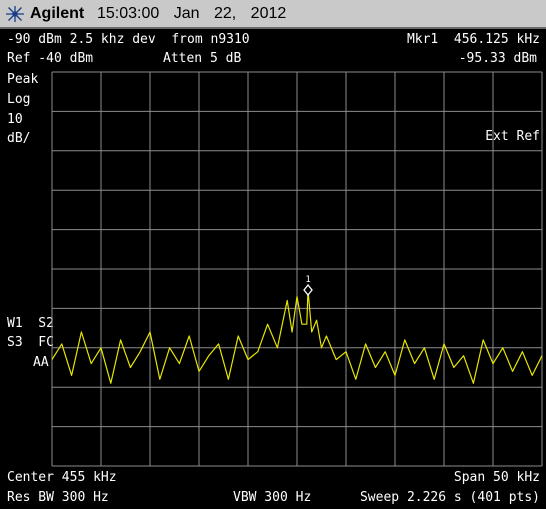  I want to click on marker-diamond-icon, so click(308, 290).